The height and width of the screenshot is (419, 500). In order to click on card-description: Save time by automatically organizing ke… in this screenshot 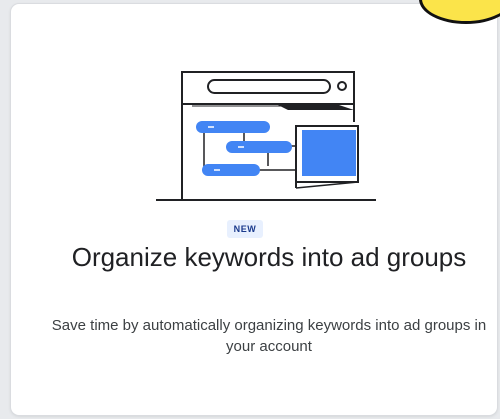, I will do `click(269, 336)`.